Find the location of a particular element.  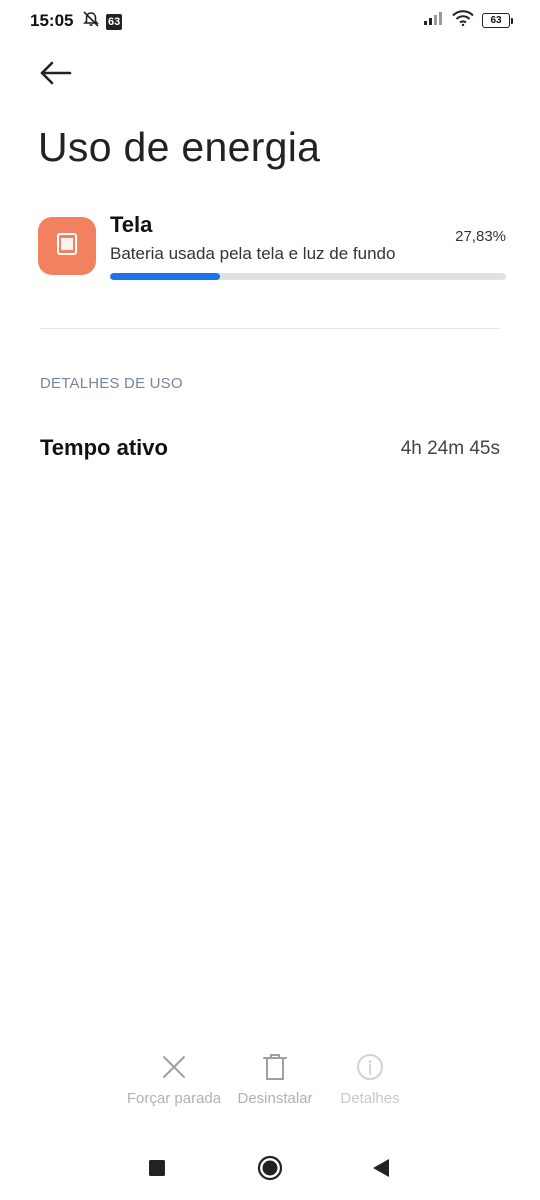

alarm-off-icon is located at coordinates (91, 21).